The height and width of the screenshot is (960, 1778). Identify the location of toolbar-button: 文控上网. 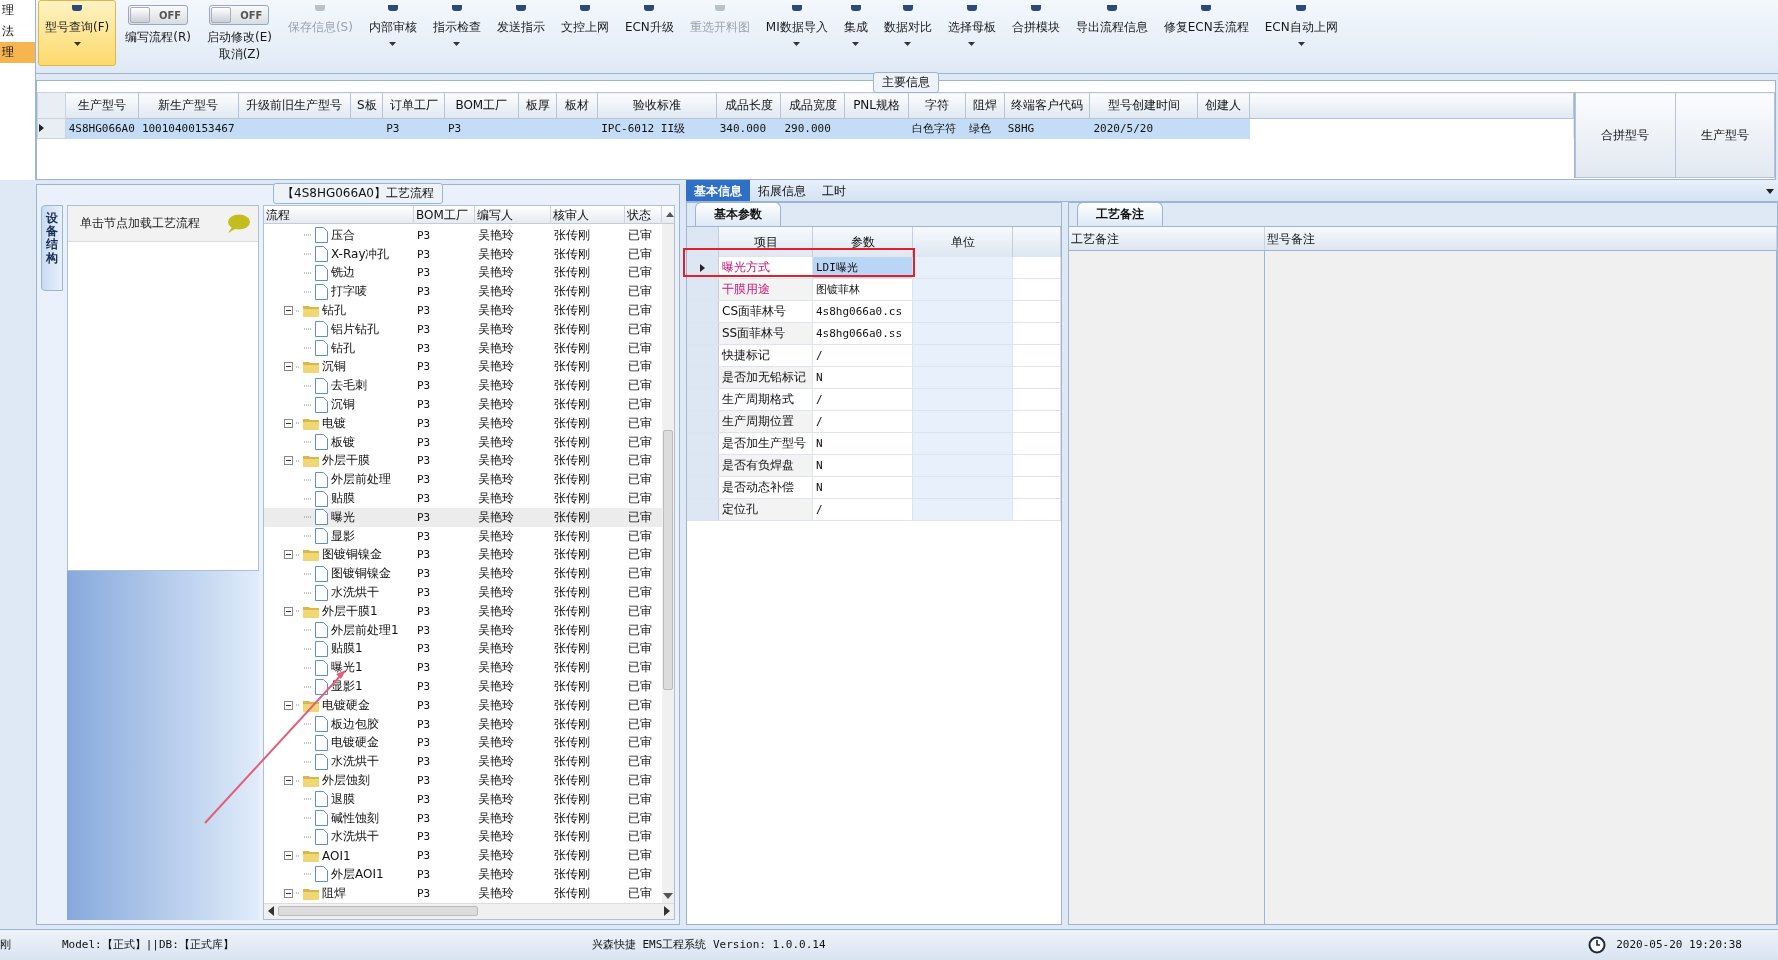
(584, 33).